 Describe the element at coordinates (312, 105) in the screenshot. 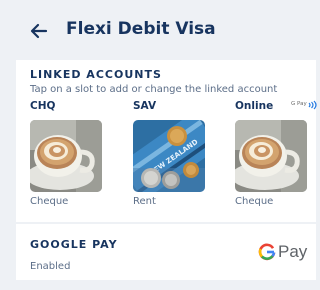

I see `contactless-icon` at that location.